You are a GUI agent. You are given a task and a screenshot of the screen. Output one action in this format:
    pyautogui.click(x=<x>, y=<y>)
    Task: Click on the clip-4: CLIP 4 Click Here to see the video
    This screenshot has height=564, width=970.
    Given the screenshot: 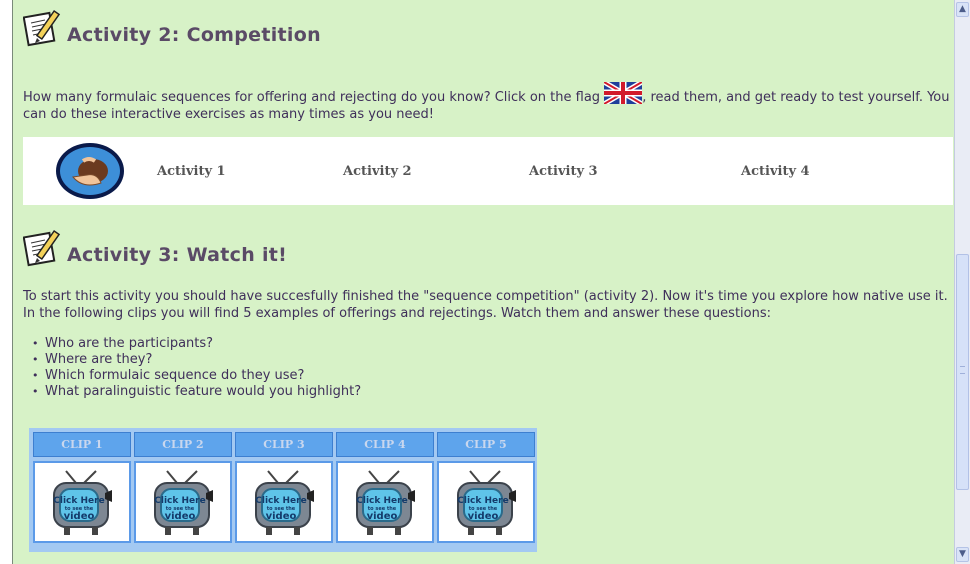 What is the action you would take?
    pyautogui.click(x=385, y=487)
    